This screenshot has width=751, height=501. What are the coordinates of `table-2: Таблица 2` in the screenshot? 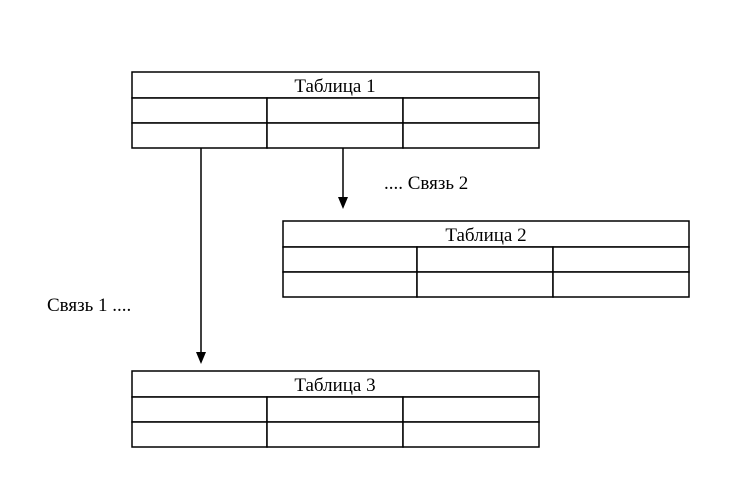 It's located at (486, 259).